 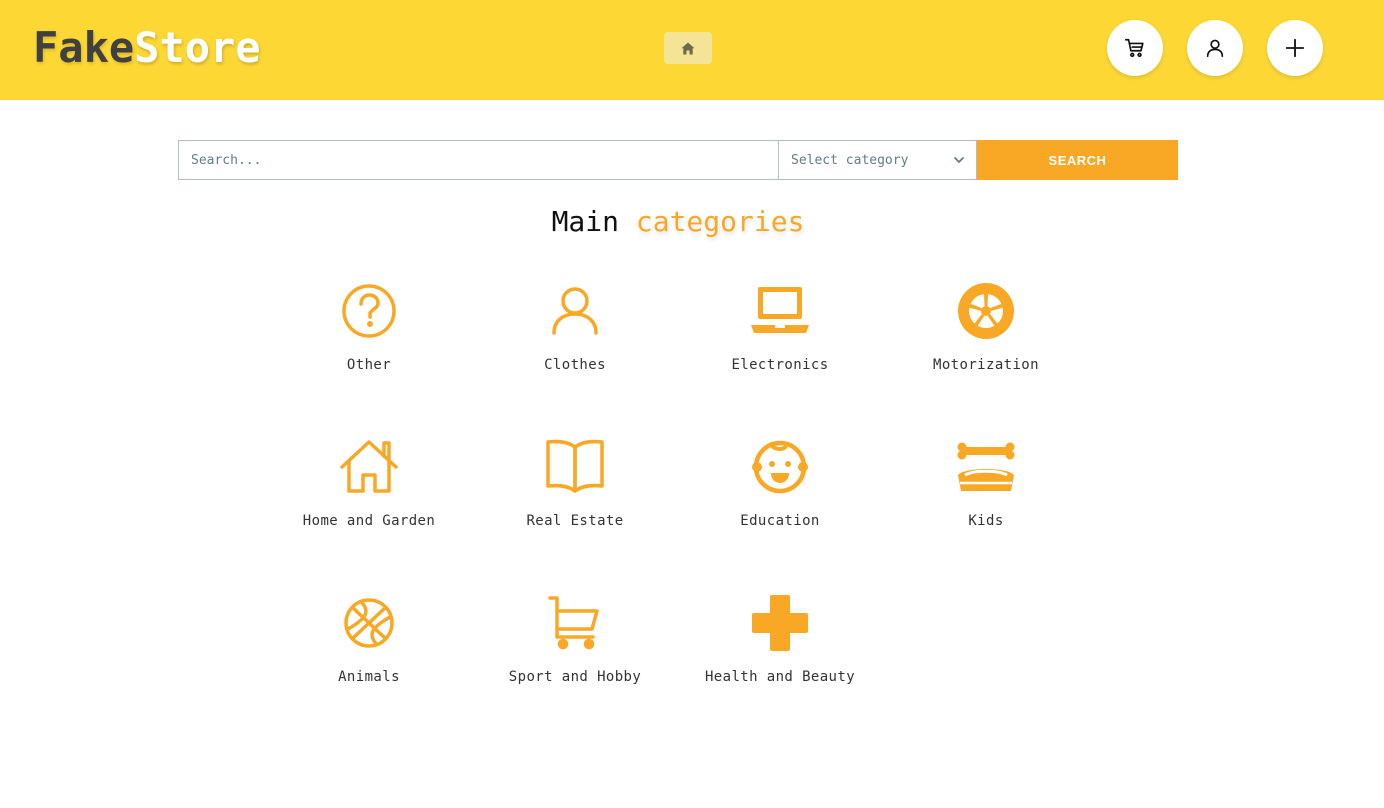 I want to click on category-real-estate: Real Estate, so click(x=575, y=492).